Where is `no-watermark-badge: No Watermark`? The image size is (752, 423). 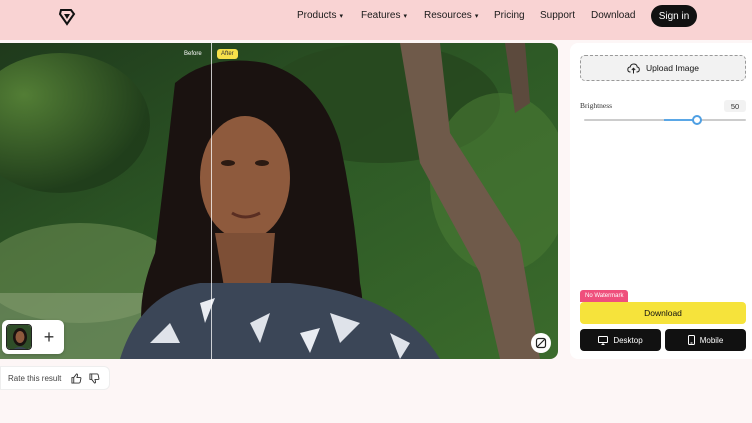
no-watermark-badge: No Watermark is located at coordinates (604, 296).